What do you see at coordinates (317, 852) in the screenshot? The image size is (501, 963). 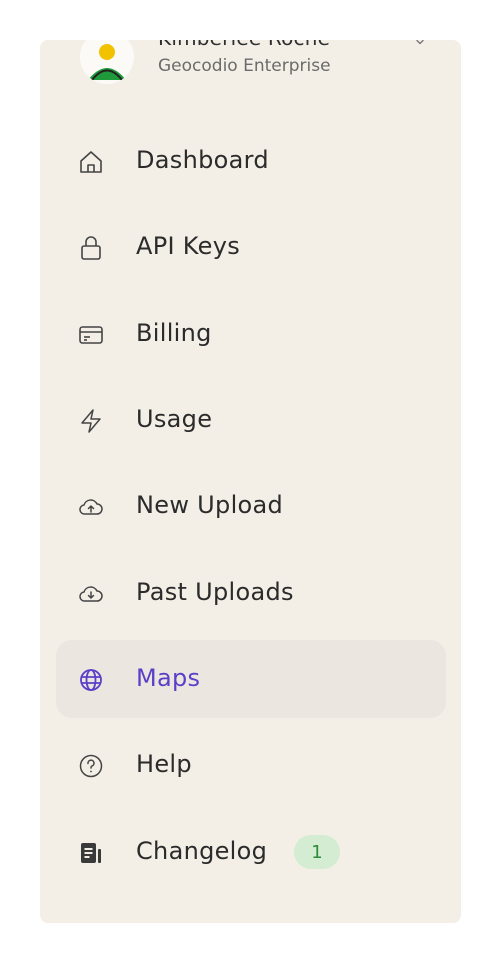 I see `changelog-count-badge: 1` at bounding box center [317, 852].